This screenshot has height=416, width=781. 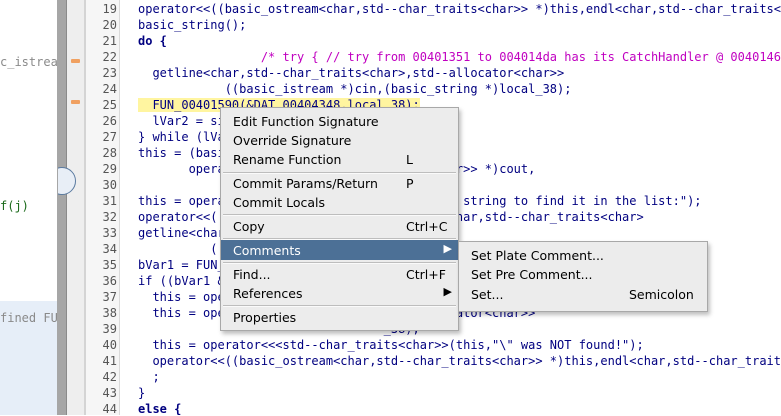 What do you see at coordinates (119, 207) in the screenshot?
I see `gutter-border` at bounding box center [119, 207].